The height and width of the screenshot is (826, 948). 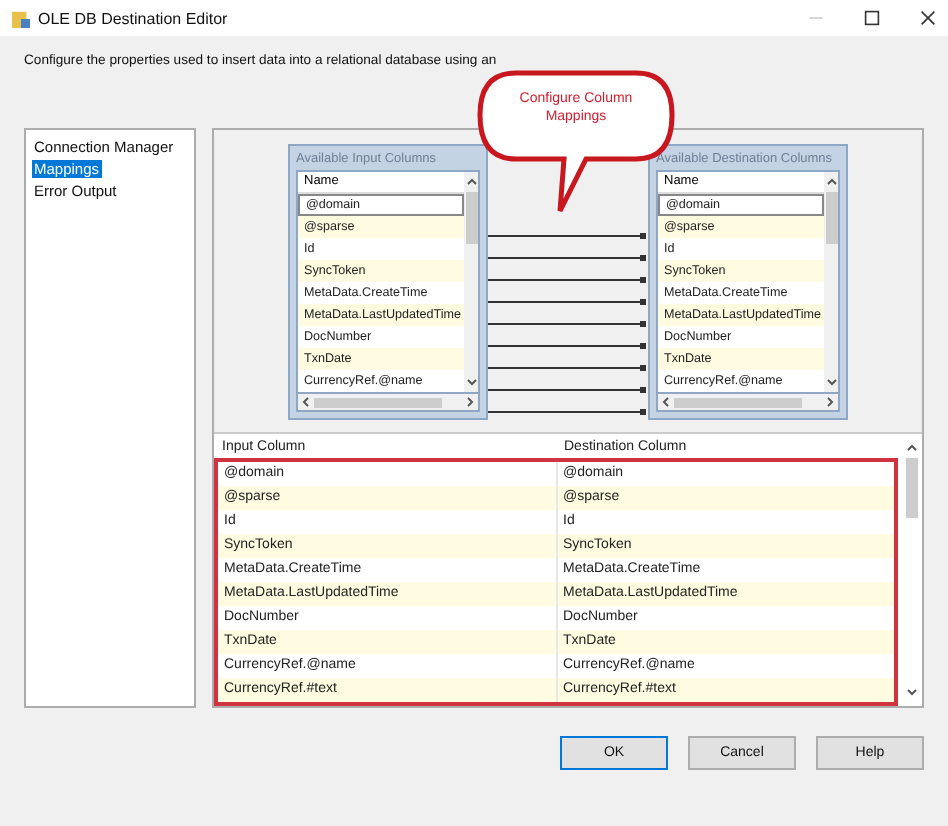 What do you see at coordinates (21, 18) in the screenshot?
I see `app-icon` at bounding box center [21, 18].